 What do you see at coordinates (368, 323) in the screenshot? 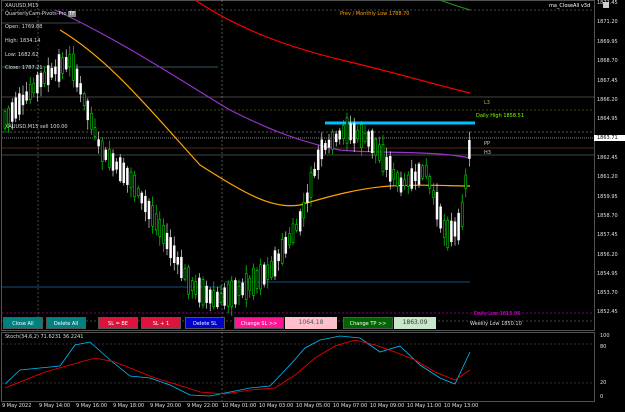
I see `change-tp-button: Change TP >>` at bounding box center [368, 323].